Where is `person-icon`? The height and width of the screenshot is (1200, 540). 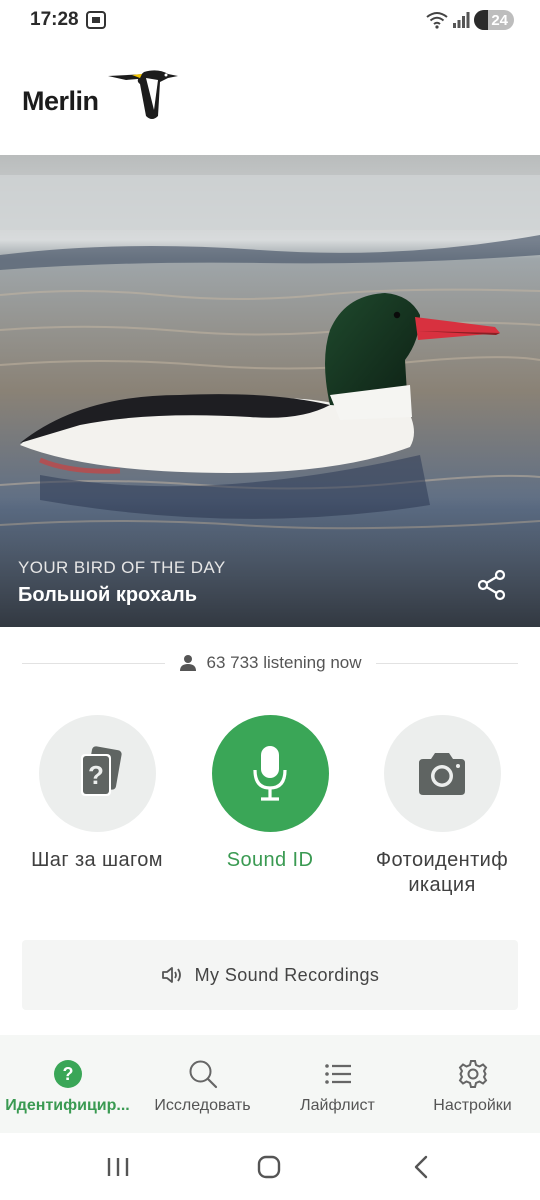
person-icon is located at coordinates (187, 663).